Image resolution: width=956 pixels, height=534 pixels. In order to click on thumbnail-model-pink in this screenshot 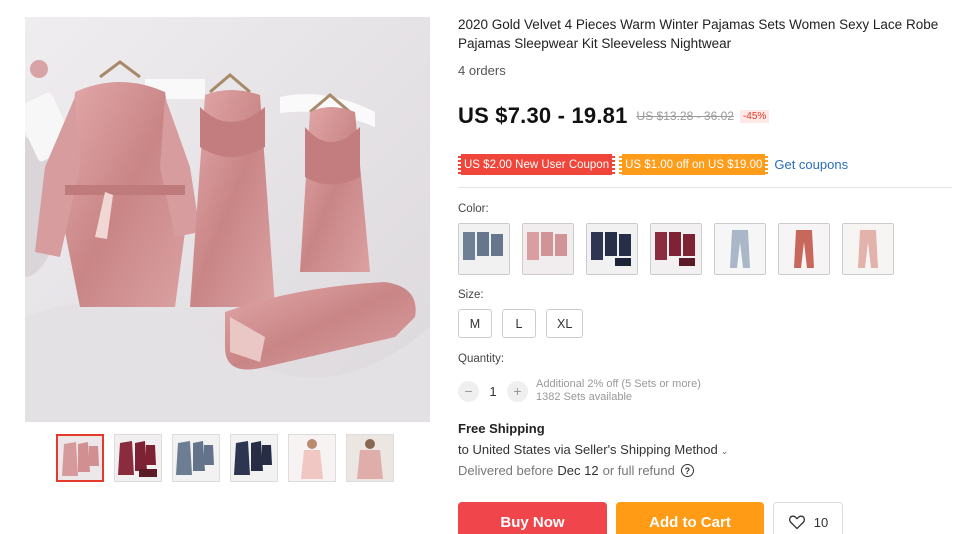, I will do `click(312, 458)`.